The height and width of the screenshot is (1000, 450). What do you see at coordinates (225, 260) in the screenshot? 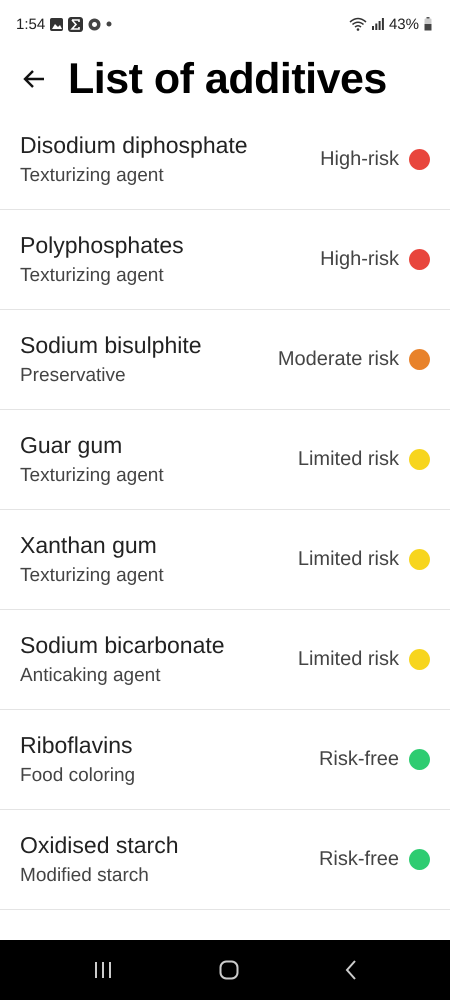
I see `additive-row: Polyphosphates Texturizing agent High-risk` at bounding box center [225, 260].